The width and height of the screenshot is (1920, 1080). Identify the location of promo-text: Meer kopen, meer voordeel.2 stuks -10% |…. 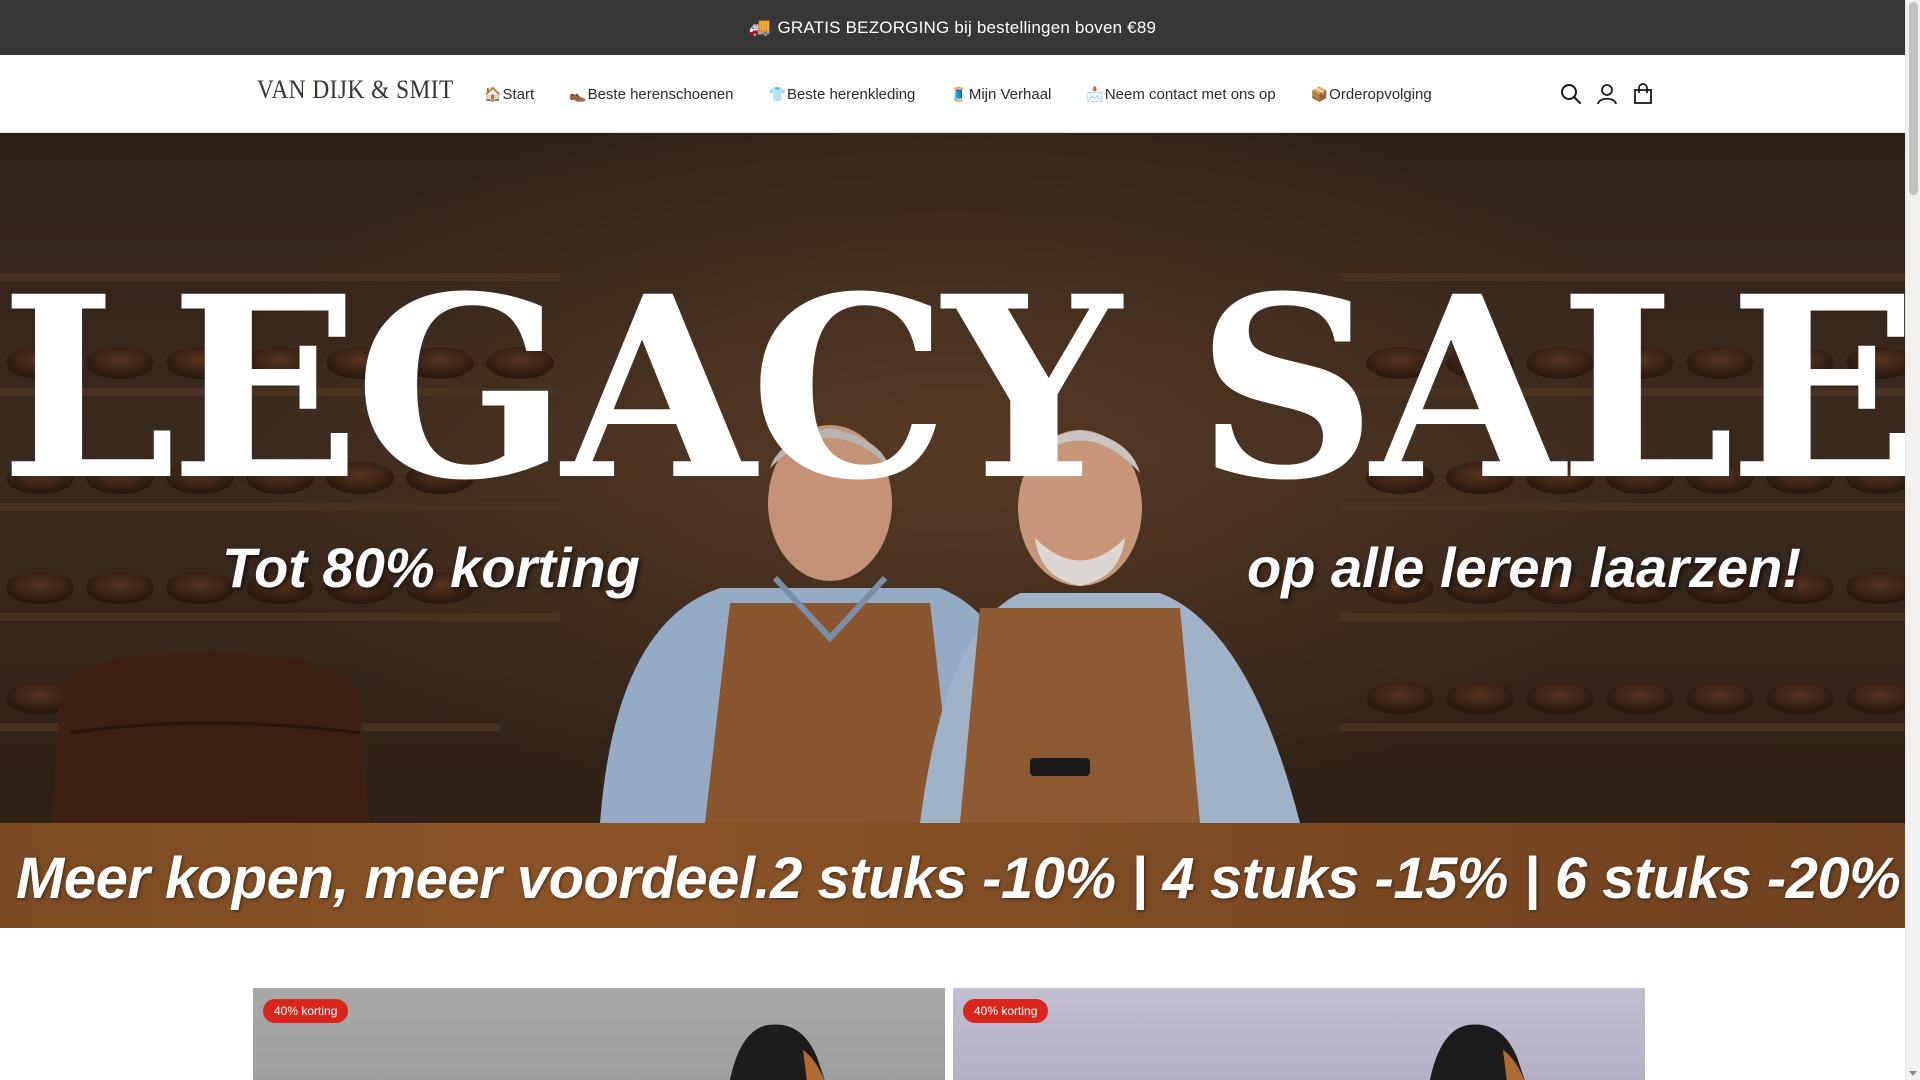
(958, 878).